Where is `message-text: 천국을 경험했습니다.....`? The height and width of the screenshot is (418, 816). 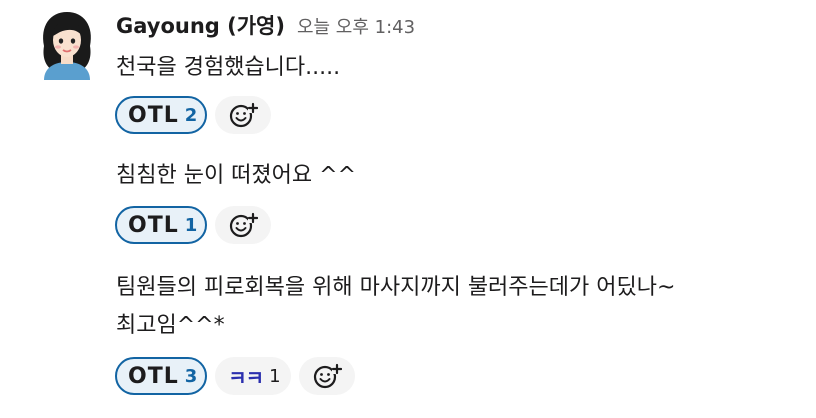 message-text: 천국을 경험했습니다..... is located at coordinates (228, 67).